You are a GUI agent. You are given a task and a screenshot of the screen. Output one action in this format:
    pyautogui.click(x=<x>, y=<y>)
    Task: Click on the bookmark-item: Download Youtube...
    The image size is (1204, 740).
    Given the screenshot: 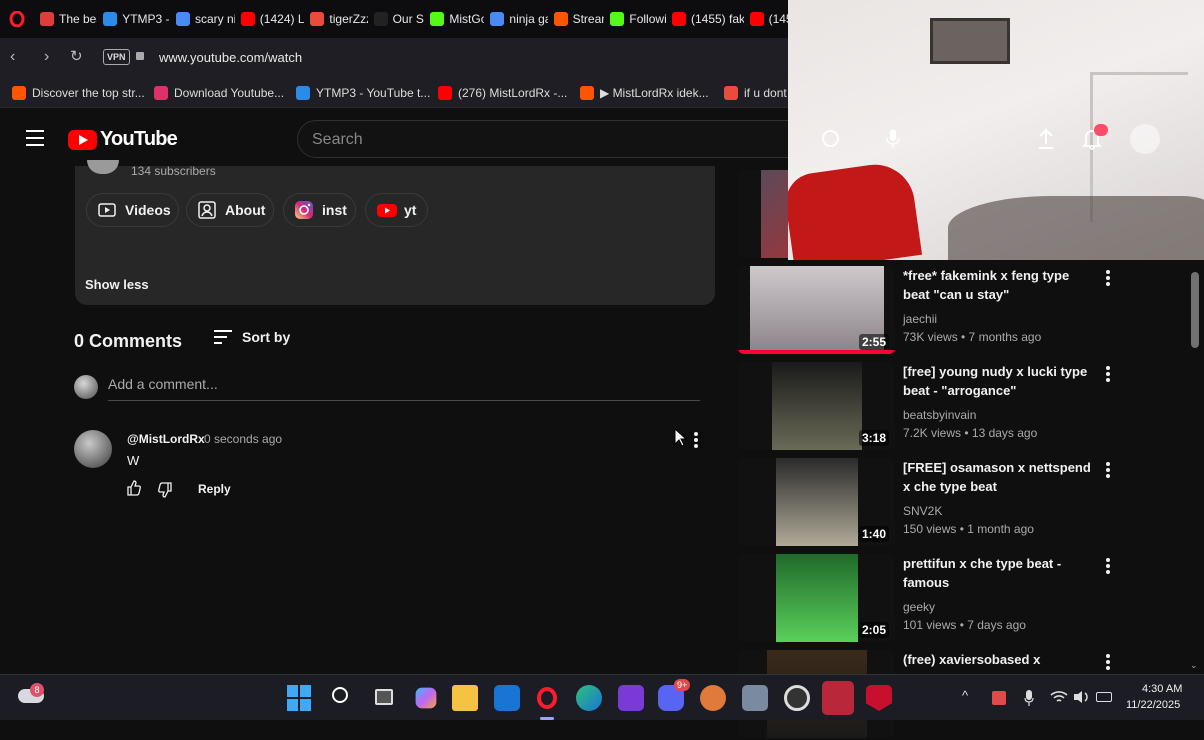 What is the action you would take?
    pyautogui.click(x=224, y=92)
    